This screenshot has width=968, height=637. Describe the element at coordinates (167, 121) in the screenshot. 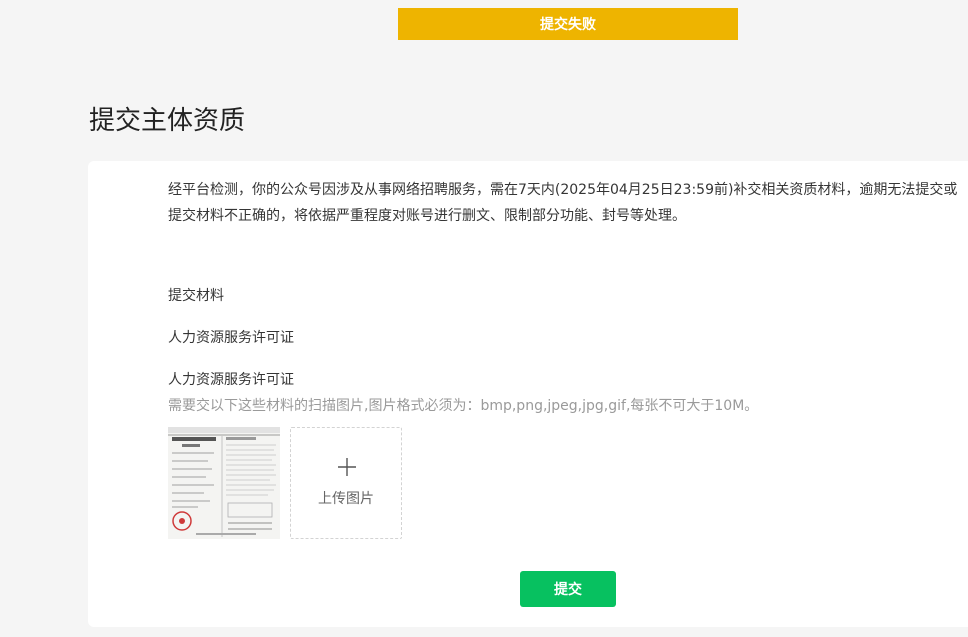

I see `page-title: 提交主体资质` at that location.